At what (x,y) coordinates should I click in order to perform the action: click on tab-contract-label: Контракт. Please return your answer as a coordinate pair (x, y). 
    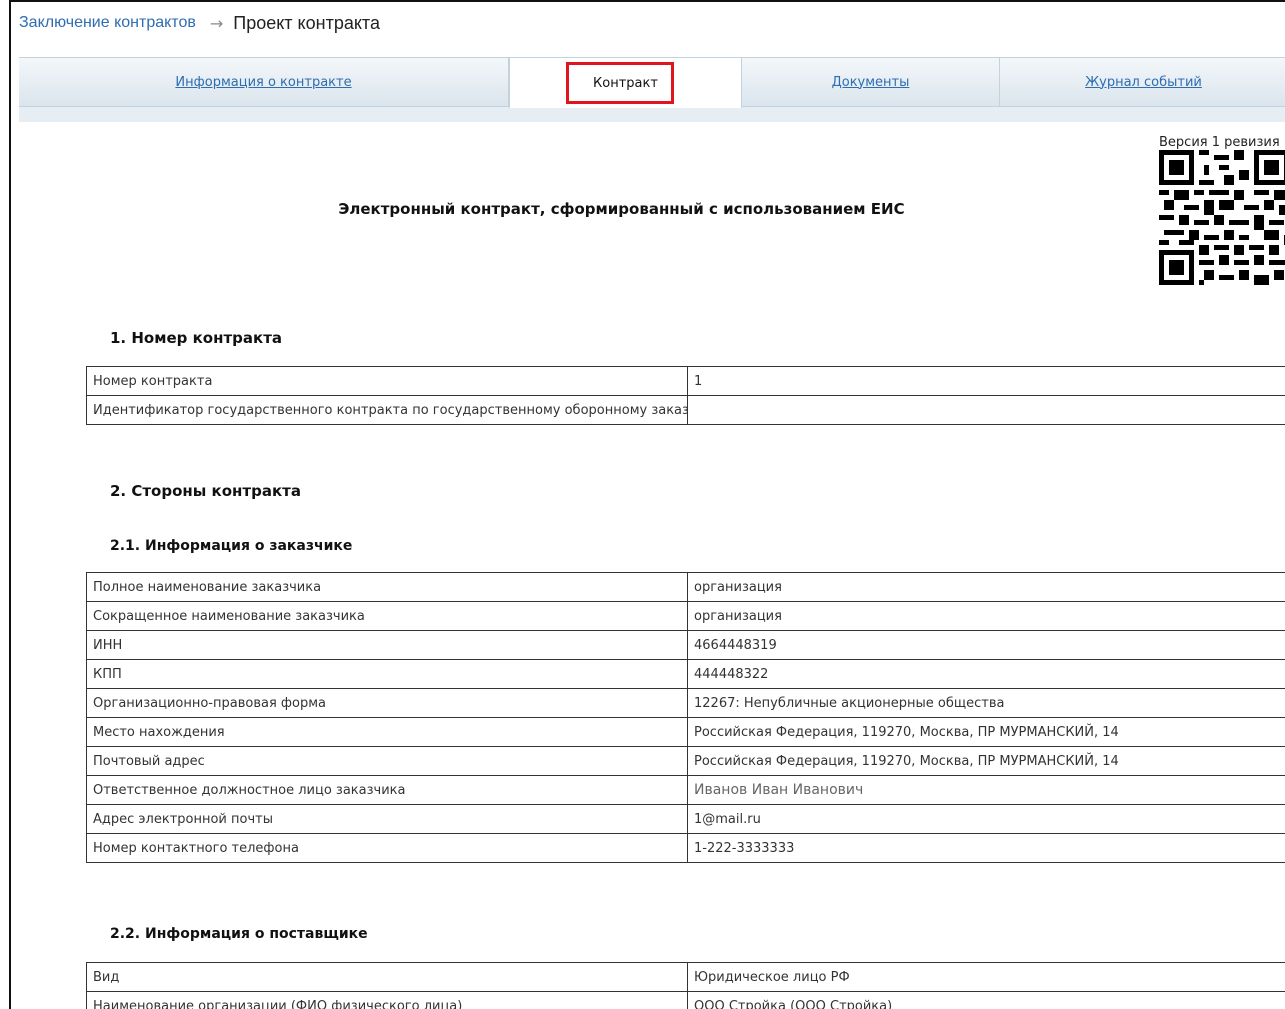
    Looking at the image, I should click on (625, 83).